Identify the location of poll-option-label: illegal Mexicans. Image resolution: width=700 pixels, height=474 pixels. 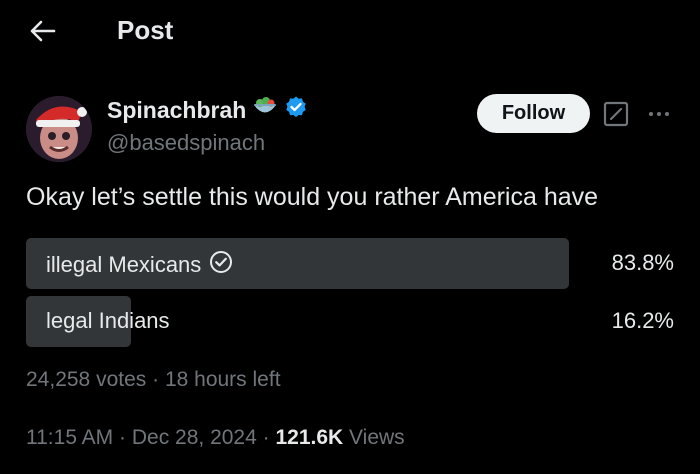
(124, 264).